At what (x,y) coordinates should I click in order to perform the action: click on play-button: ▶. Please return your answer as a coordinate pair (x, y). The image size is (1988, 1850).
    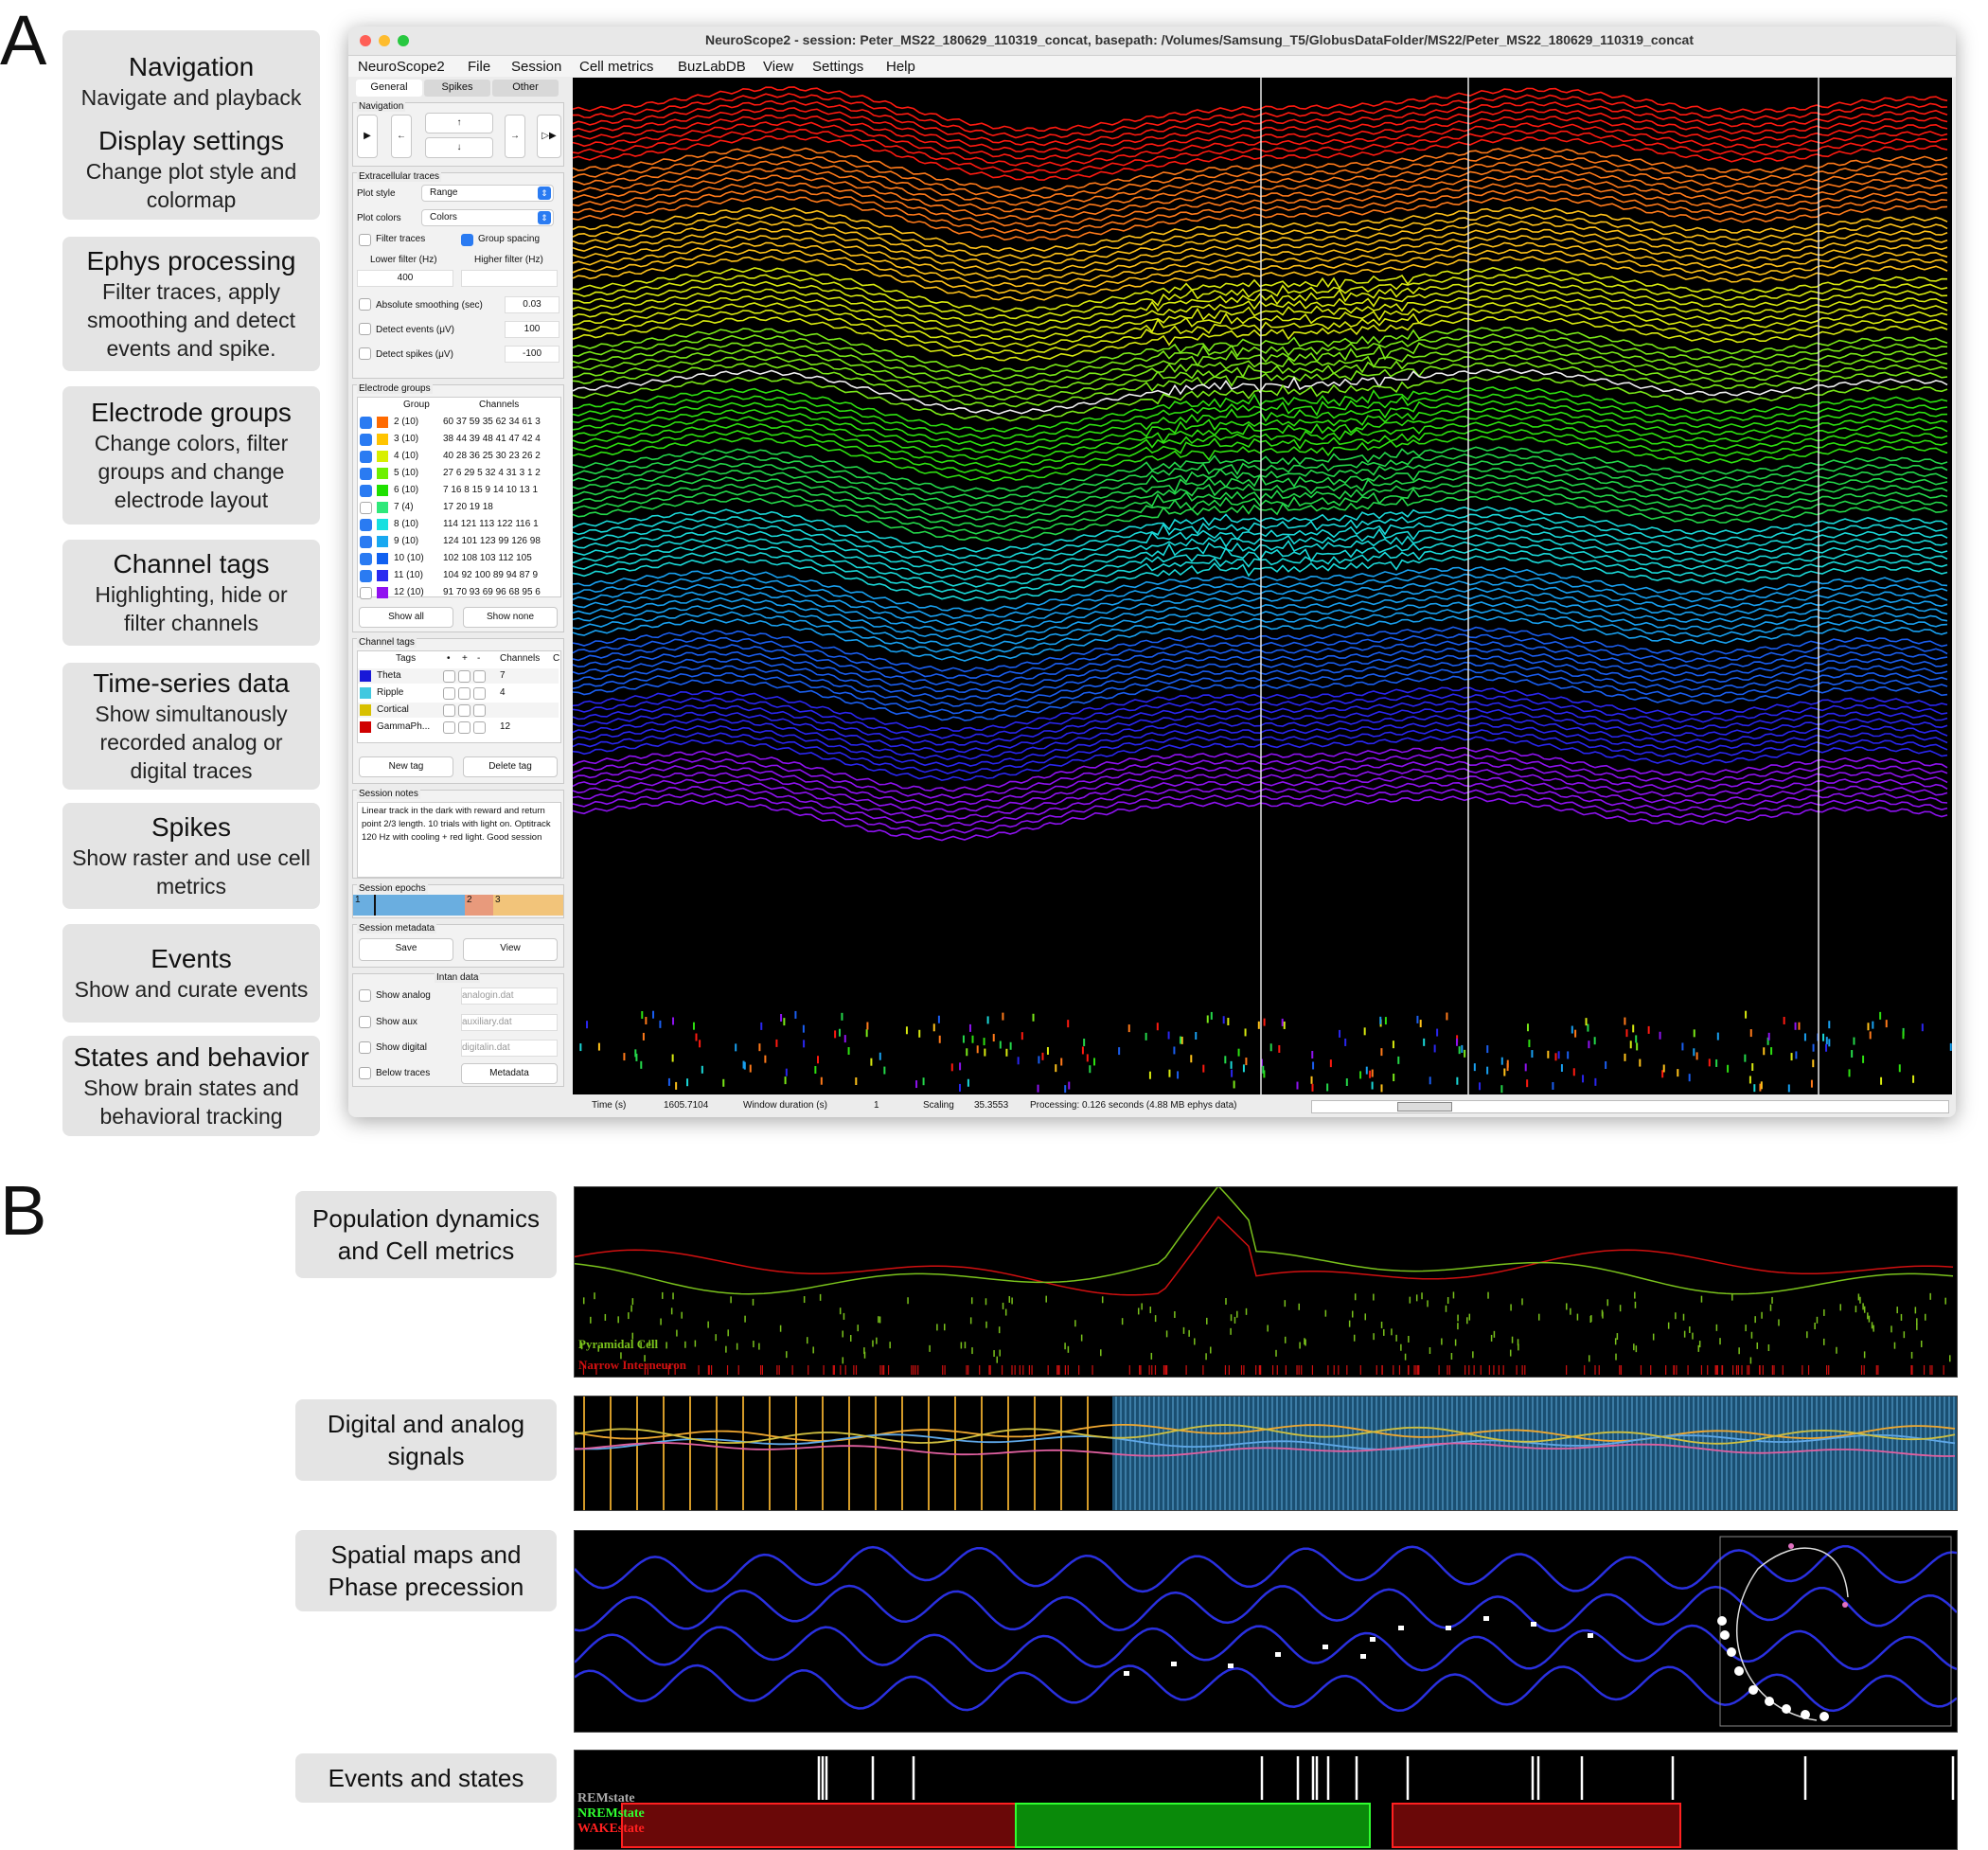
    Looking at the image, I should click on (367, 136).